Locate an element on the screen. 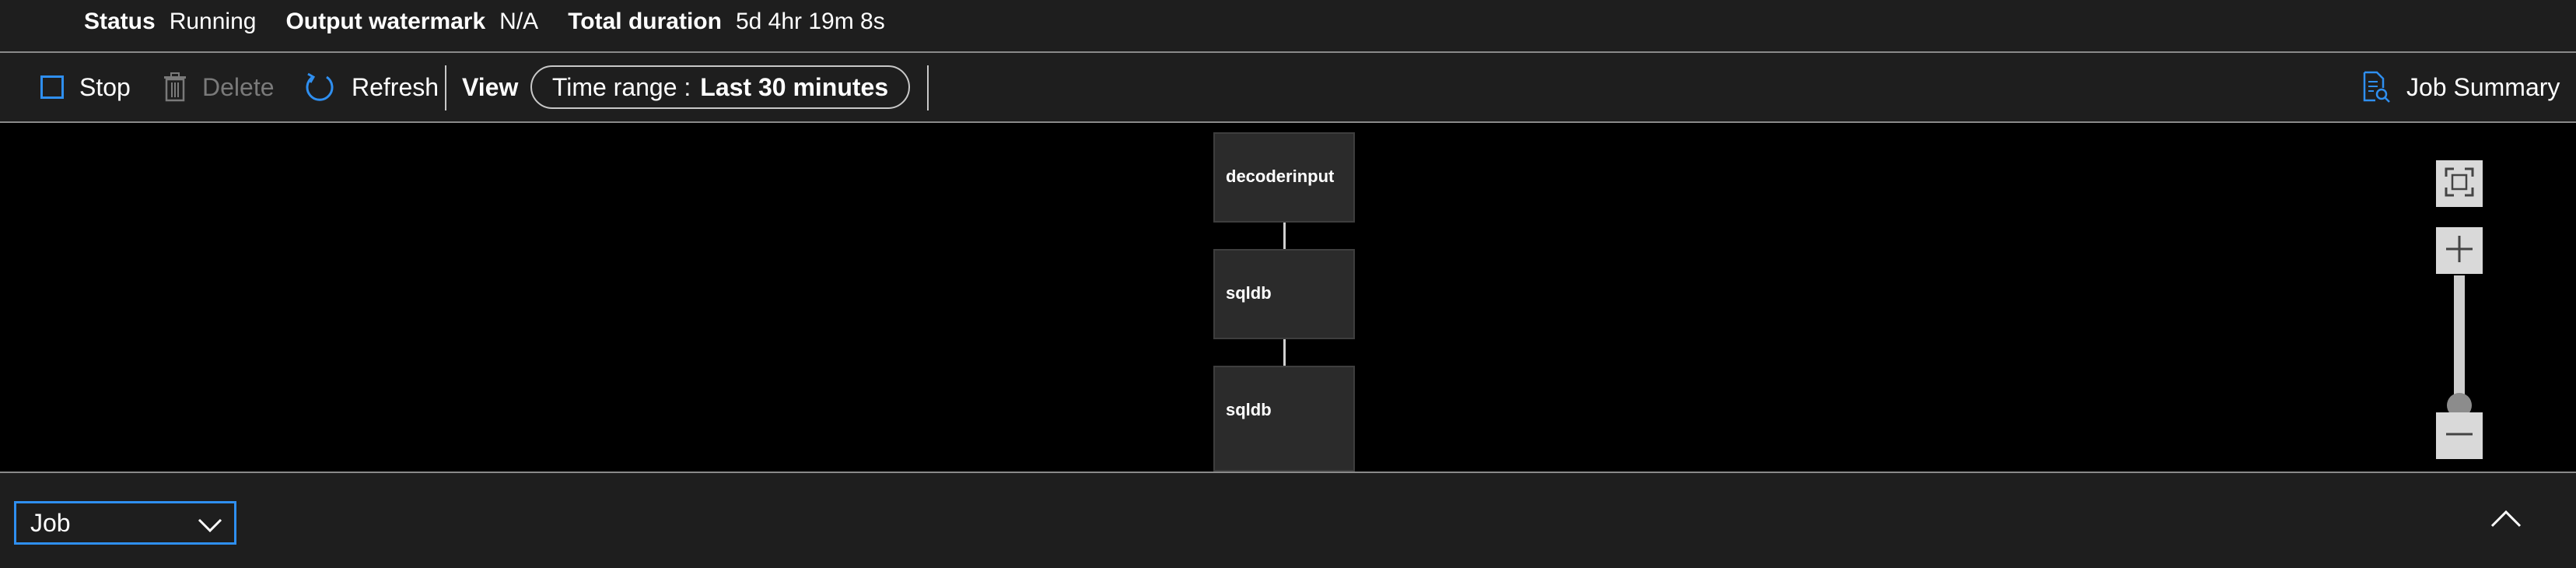  zoom-in-button is located at coordinates (2459, 250).